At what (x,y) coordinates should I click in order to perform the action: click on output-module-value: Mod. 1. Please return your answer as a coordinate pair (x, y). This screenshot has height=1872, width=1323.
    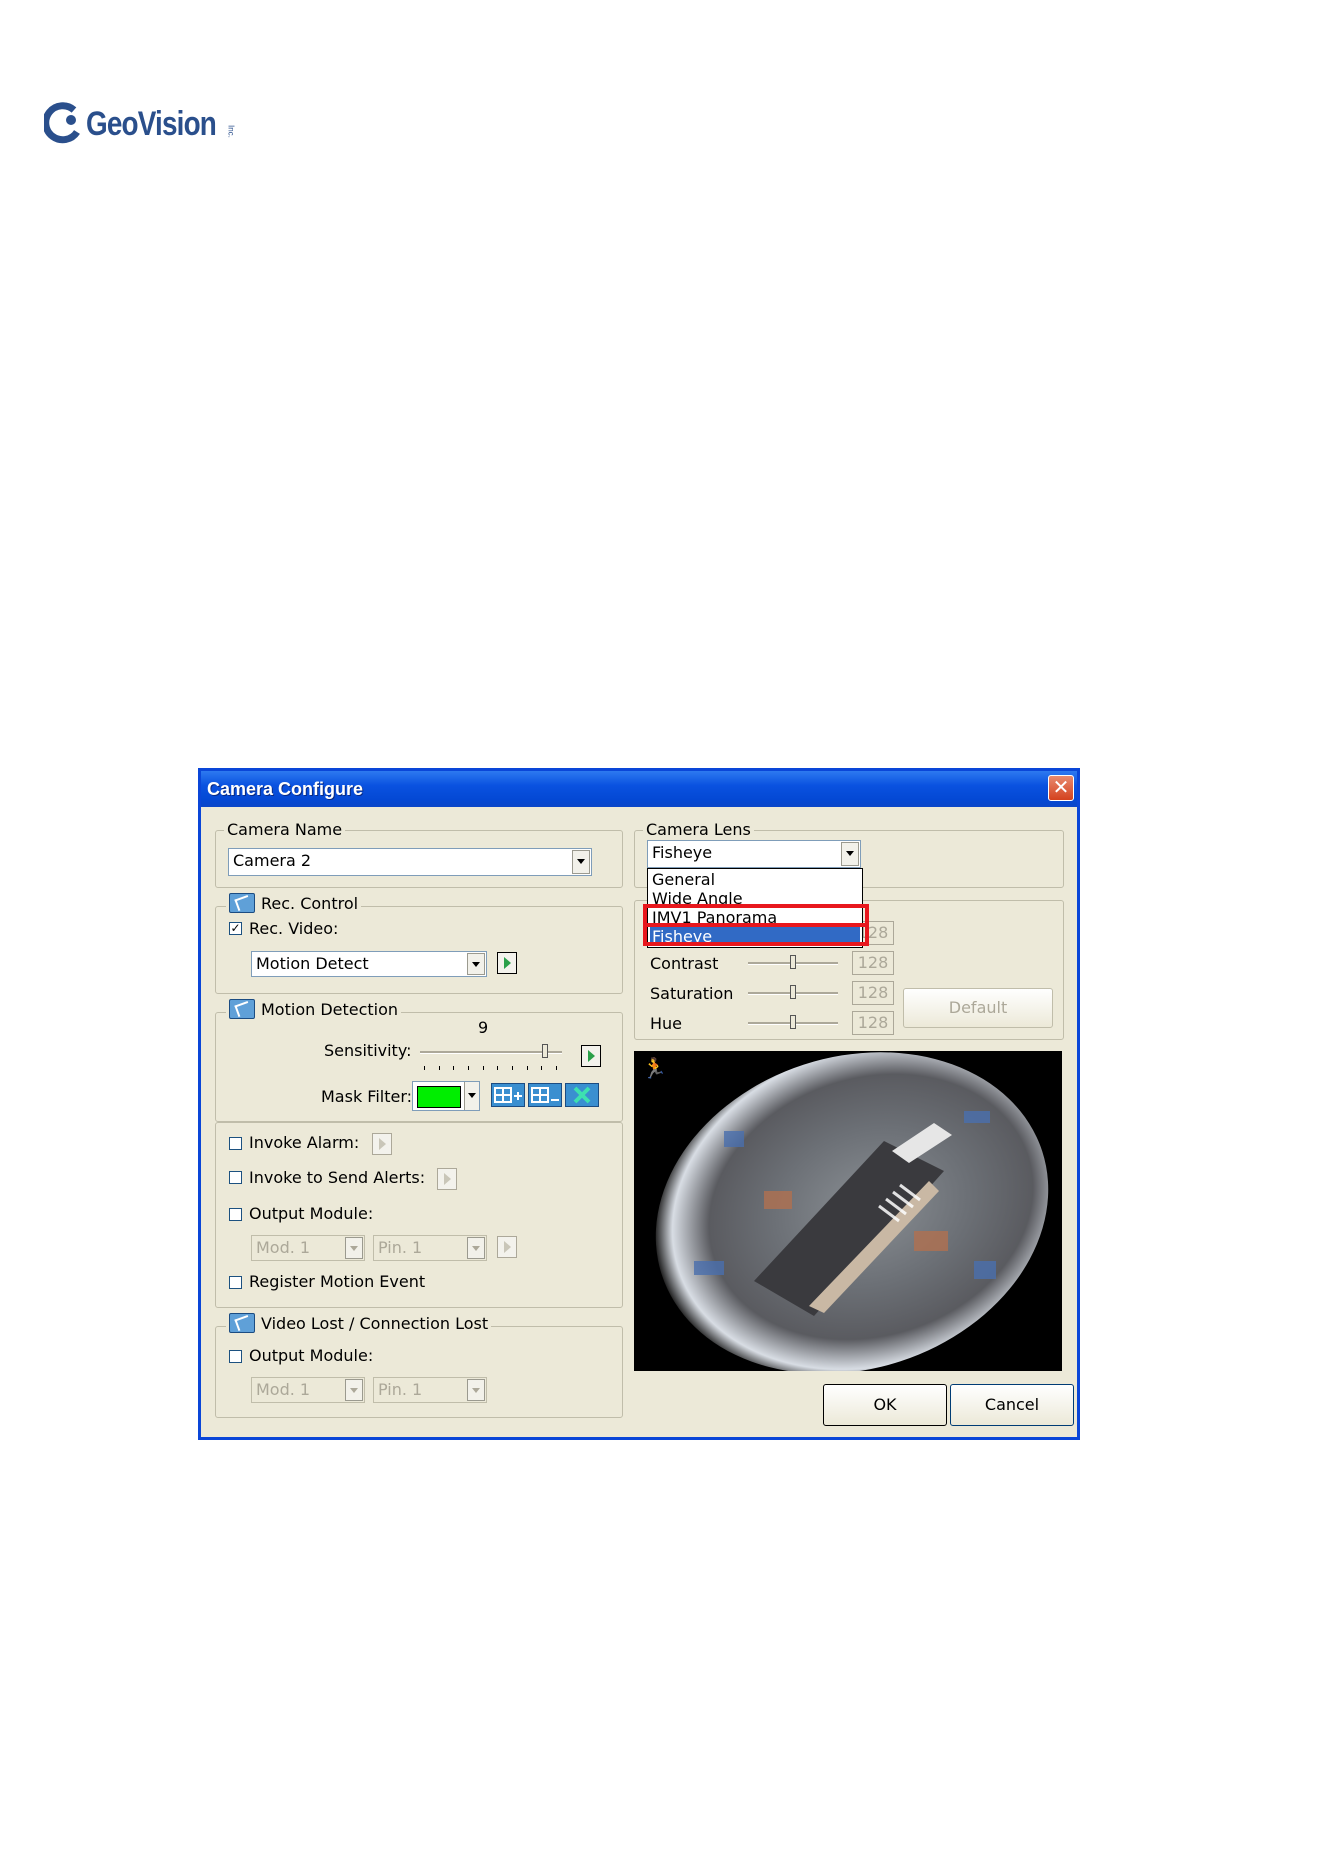
    Looking at the image, I should click on (283, 1247).